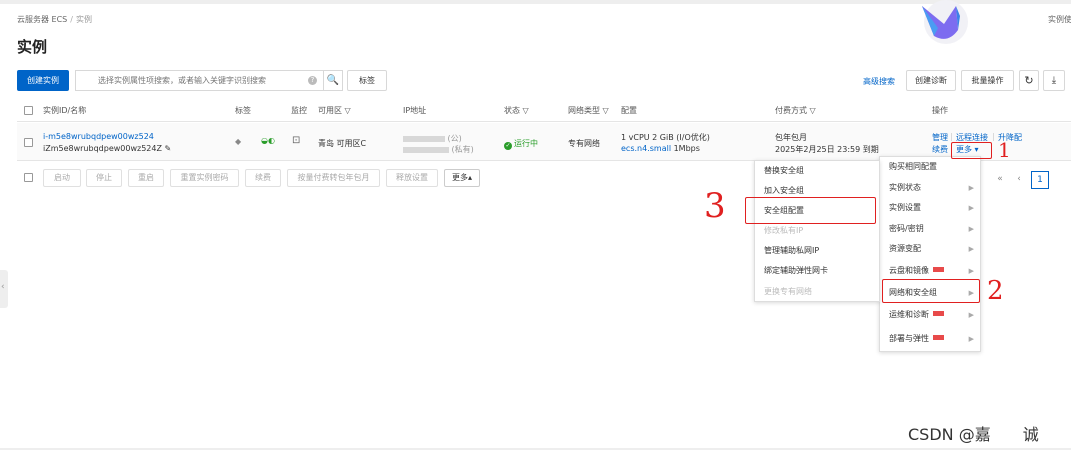 The width and height of the screenshot is (1071, 450). Describe the element at coordinates (817, 251) in the screenshot. I see `menu-item-secondary-private-ip: 管理辅助私网IP` at that location.